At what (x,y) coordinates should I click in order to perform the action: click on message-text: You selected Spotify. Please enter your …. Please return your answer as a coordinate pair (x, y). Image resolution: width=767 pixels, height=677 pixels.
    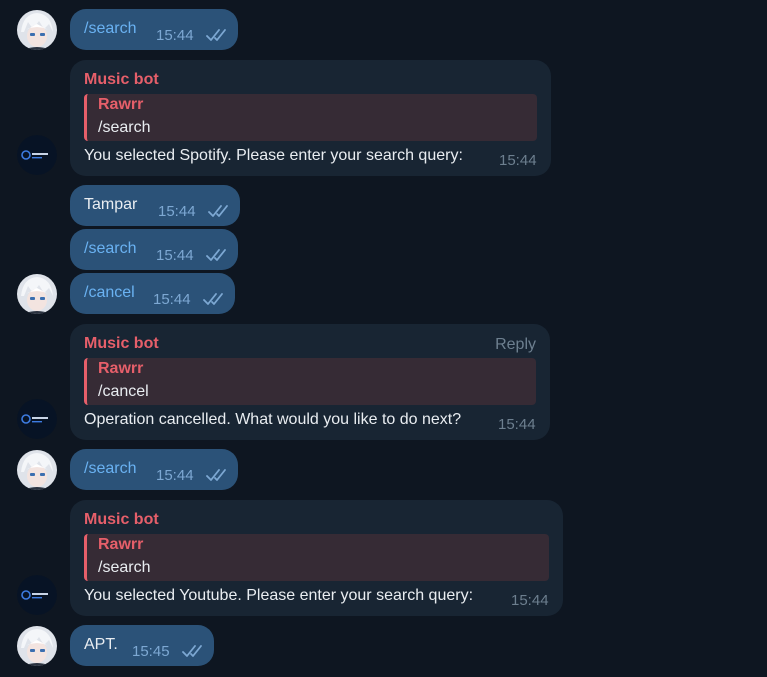
    Looking at the image, I should click on (273, 155).